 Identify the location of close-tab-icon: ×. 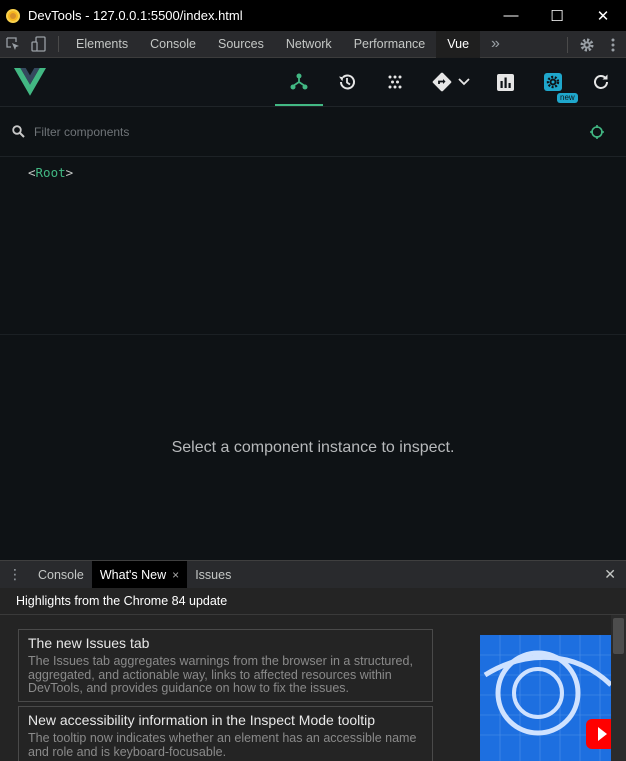
(175, 575).